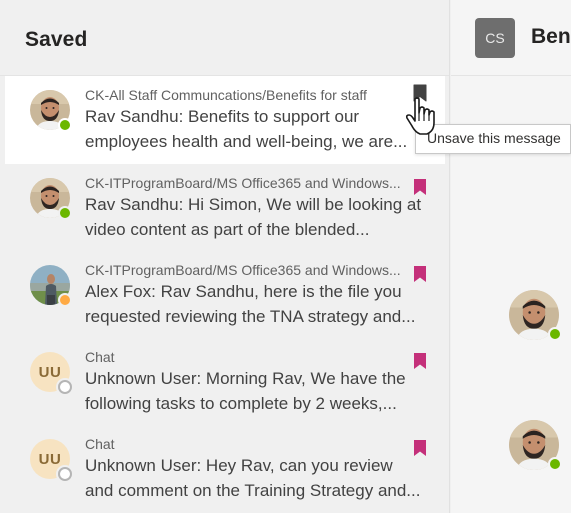  I want to click on presence-away-icon, so click(65, 300).